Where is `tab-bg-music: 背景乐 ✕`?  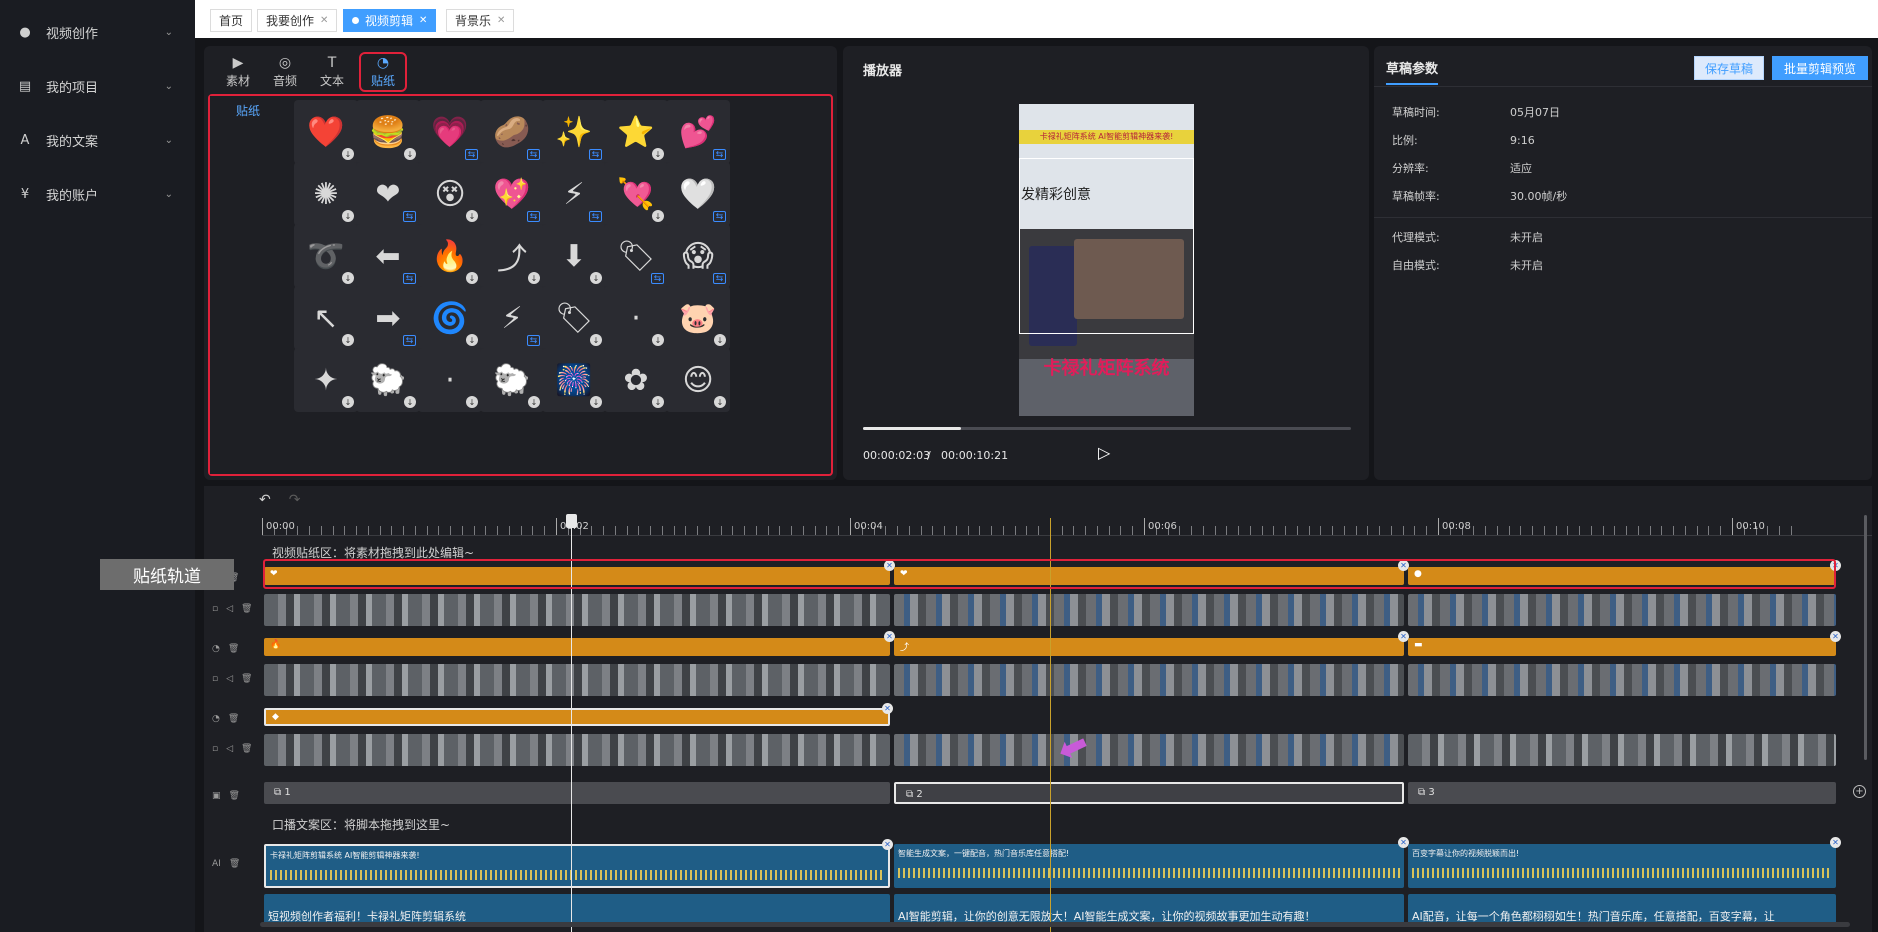 tab-bg-music: 背景乐 ✕ is located at coordinates (480, 20).